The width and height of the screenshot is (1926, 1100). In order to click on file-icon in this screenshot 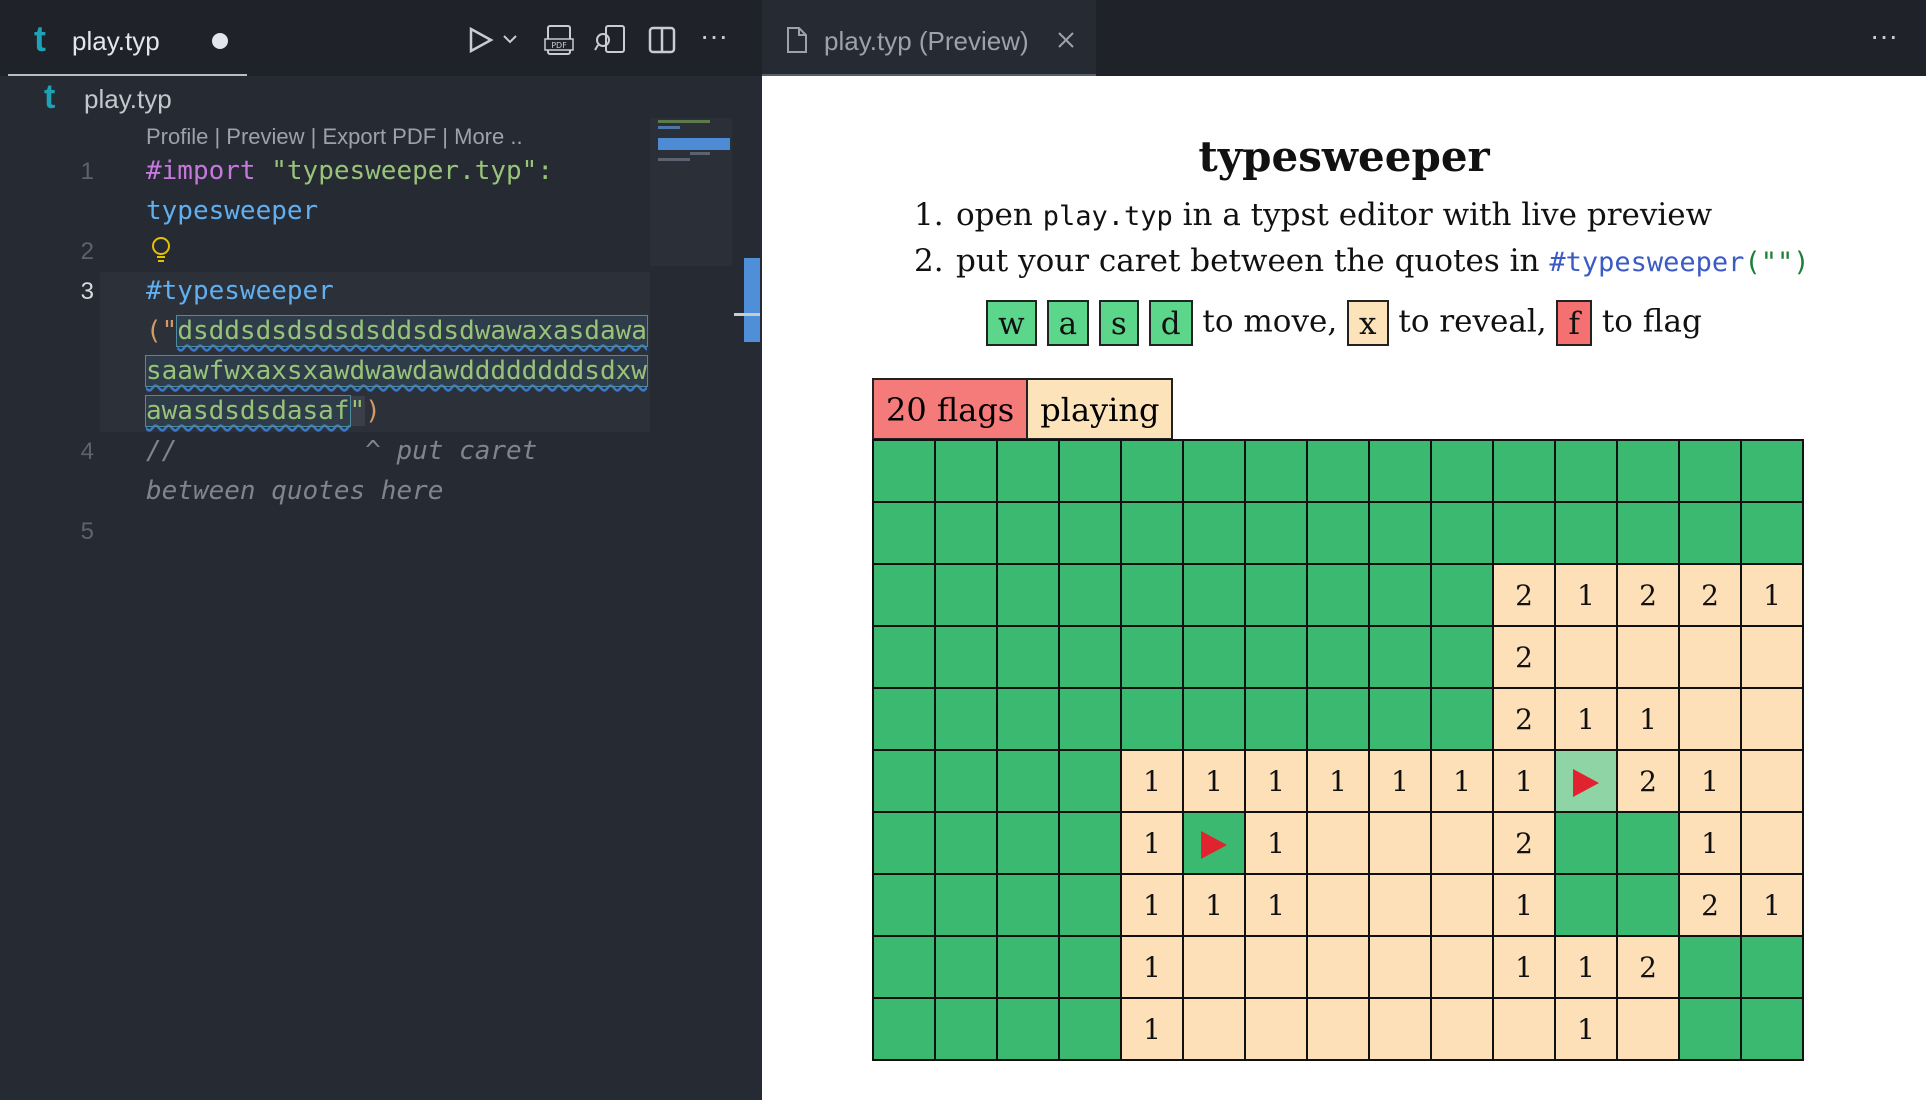, I will do `click(797, 40)`.